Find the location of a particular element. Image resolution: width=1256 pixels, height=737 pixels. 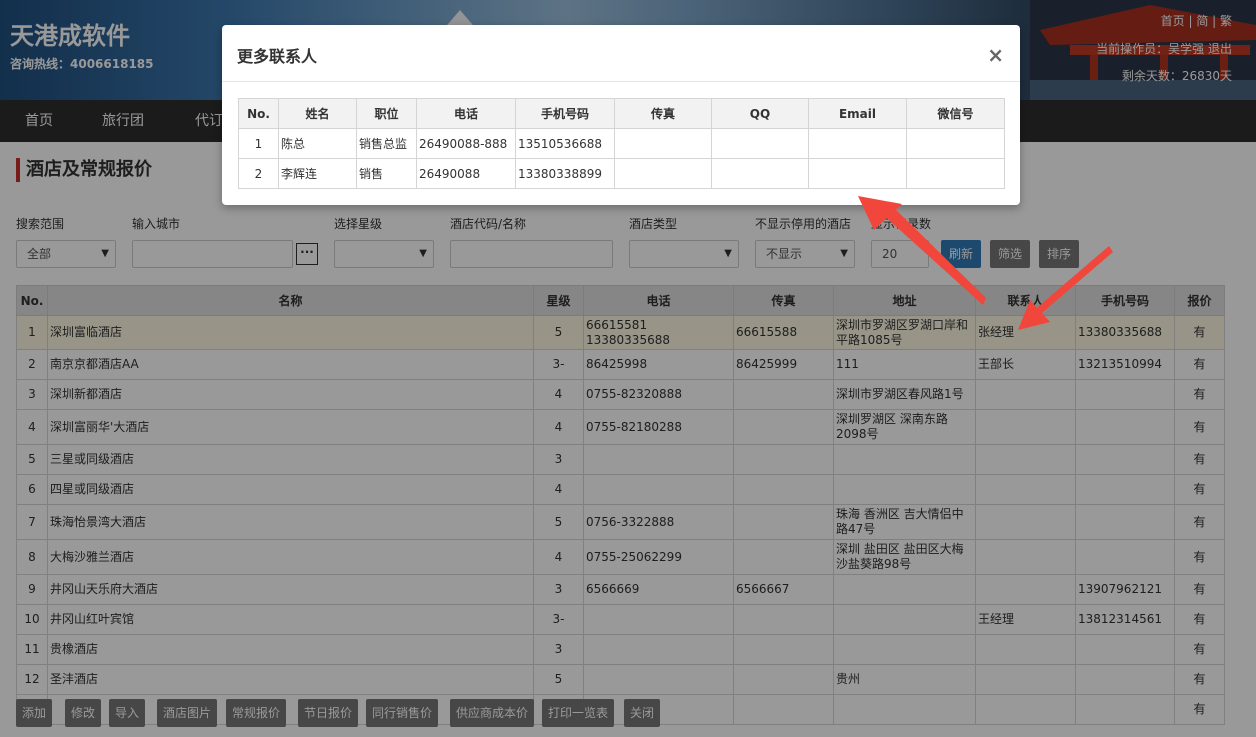

table-header-row: No. 姓名 职位 电话 手机号码 传真 QQ Email 微信号 is located at coordinates (621, 113).